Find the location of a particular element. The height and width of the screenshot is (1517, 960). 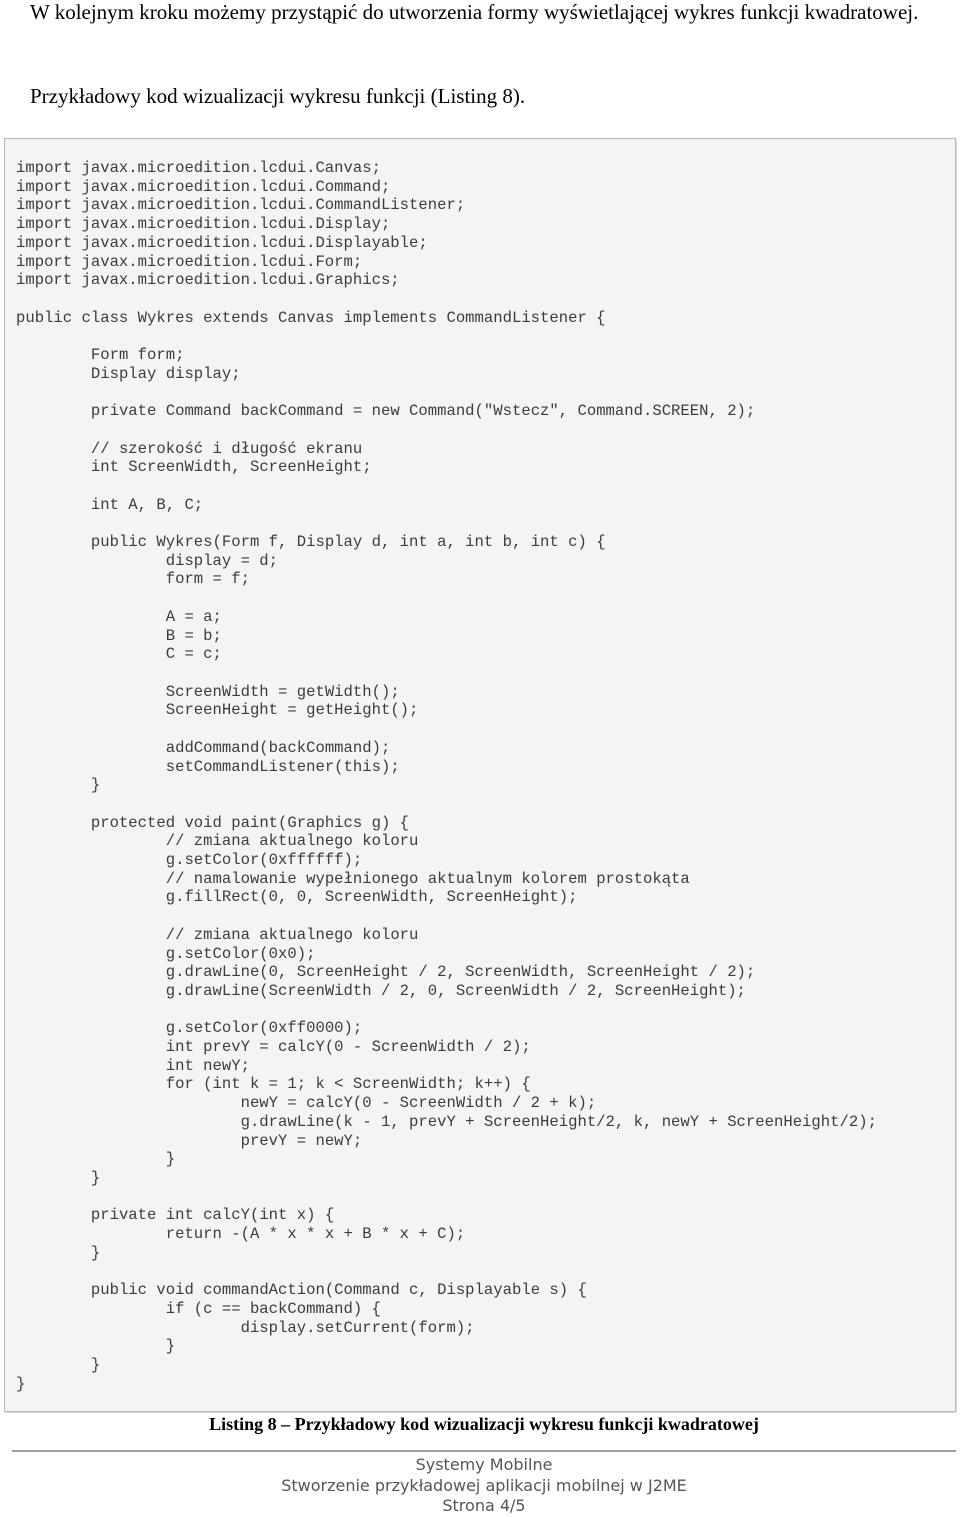

code-line: import javax.microedition.lcdui.Form; is located at coordinates (189, 261).